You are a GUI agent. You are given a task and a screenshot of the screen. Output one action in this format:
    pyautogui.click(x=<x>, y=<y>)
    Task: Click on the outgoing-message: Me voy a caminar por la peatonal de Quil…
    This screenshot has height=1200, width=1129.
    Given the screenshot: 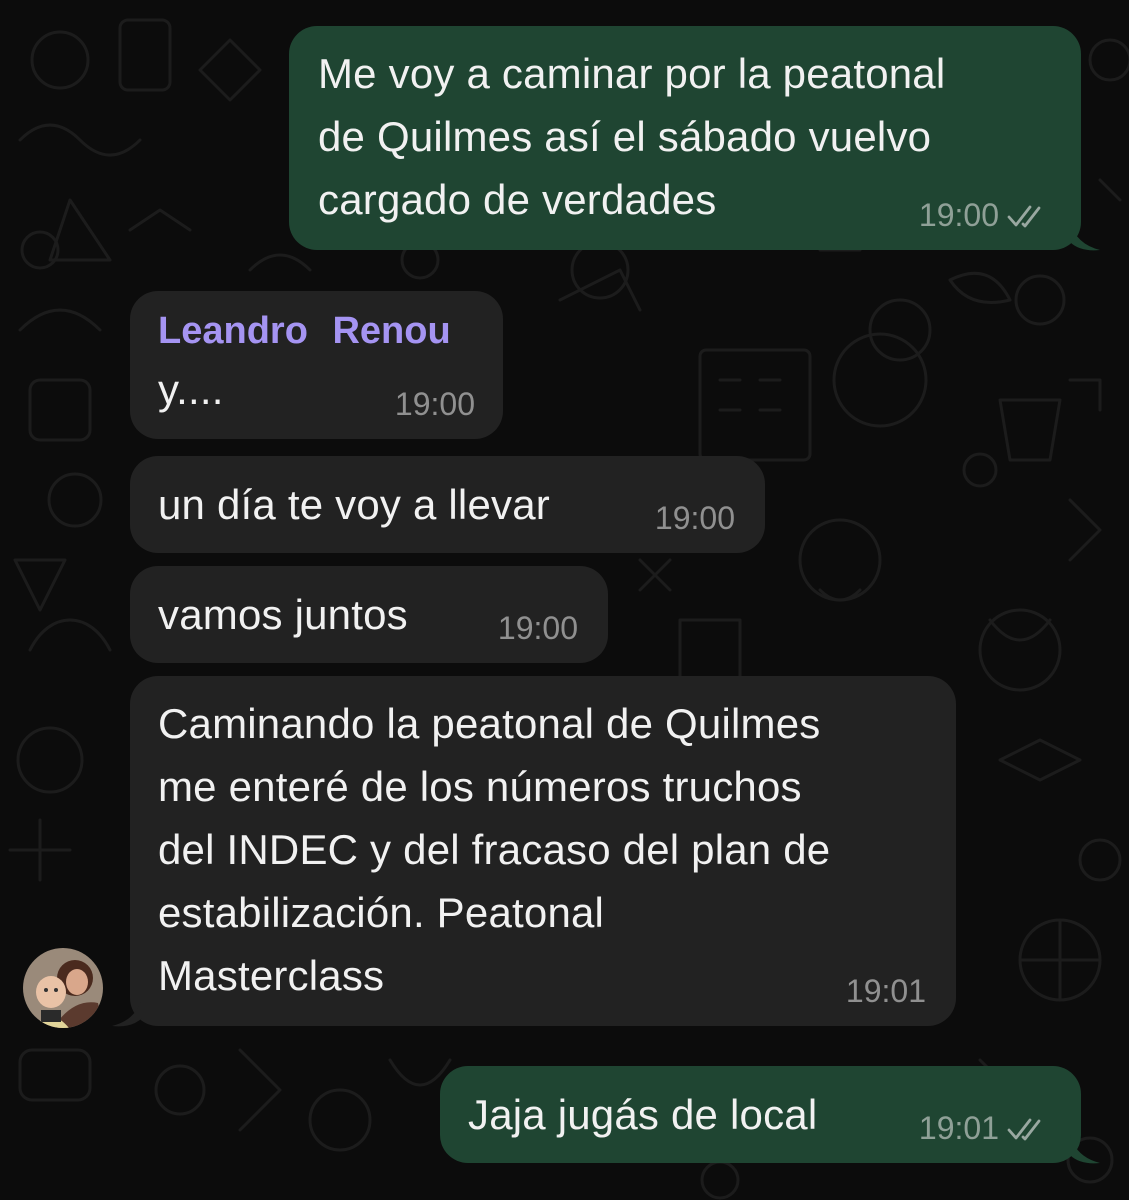 What is the action you would take?
    pyautogui.click(x=685, y=138)
    